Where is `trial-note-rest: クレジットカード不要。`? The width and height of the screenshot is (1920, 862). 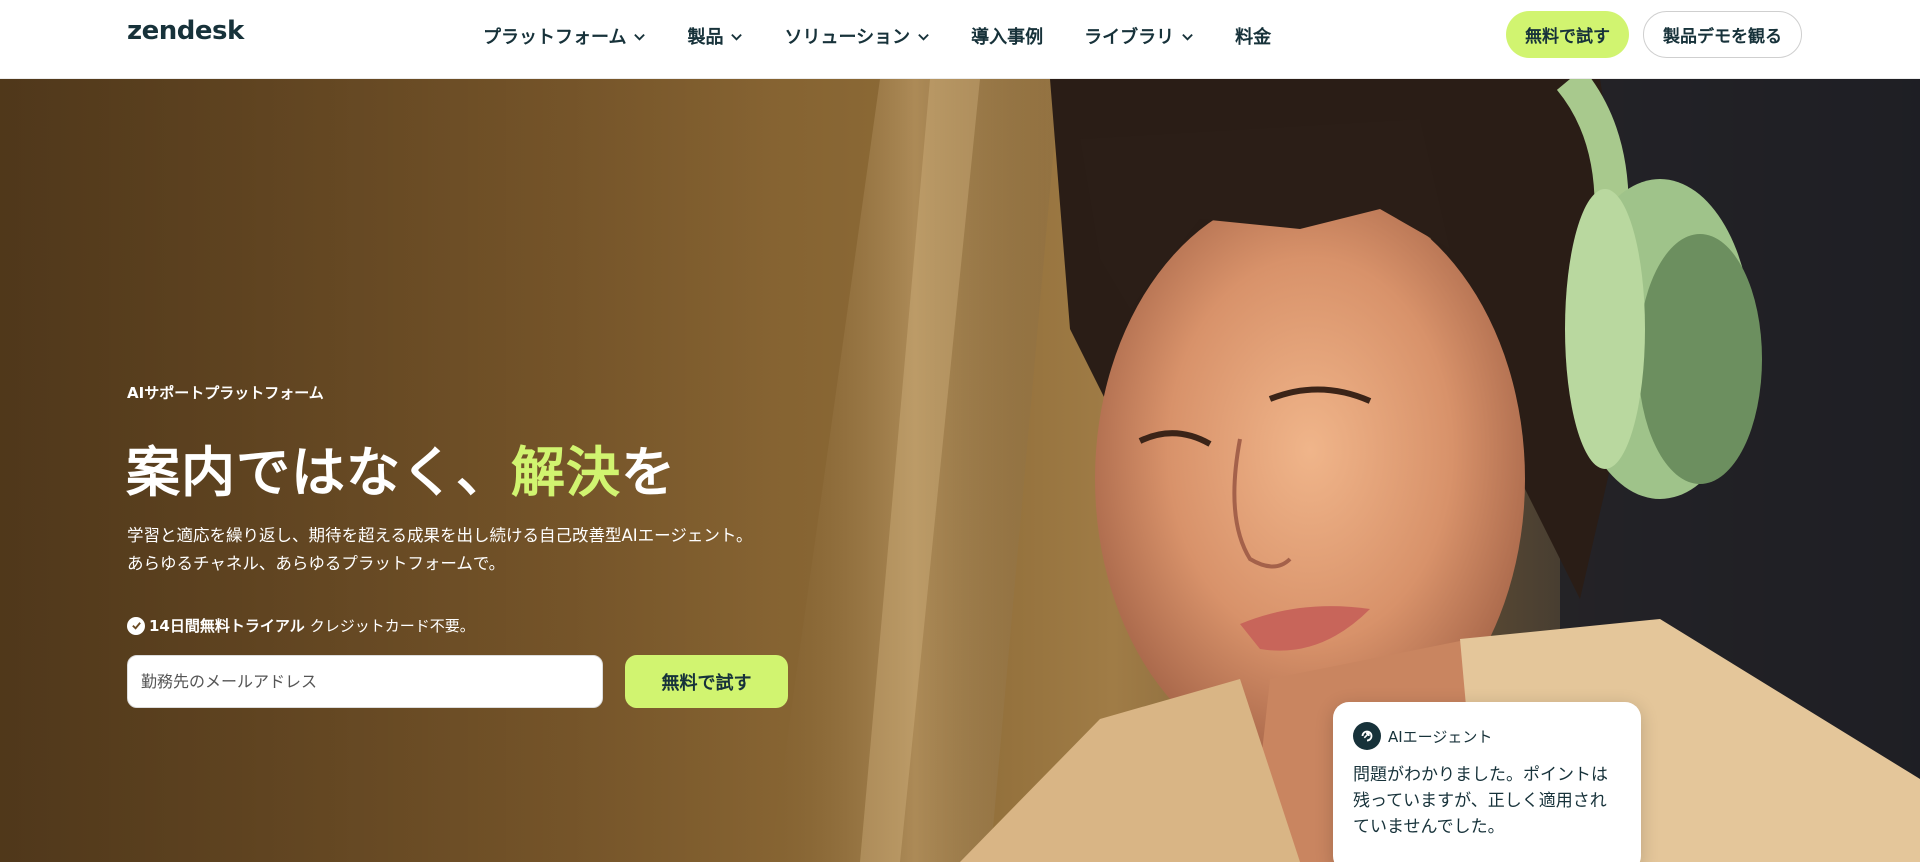 trial-note-rest: クレジットカード不要。 is located at coordinates (392, 626).